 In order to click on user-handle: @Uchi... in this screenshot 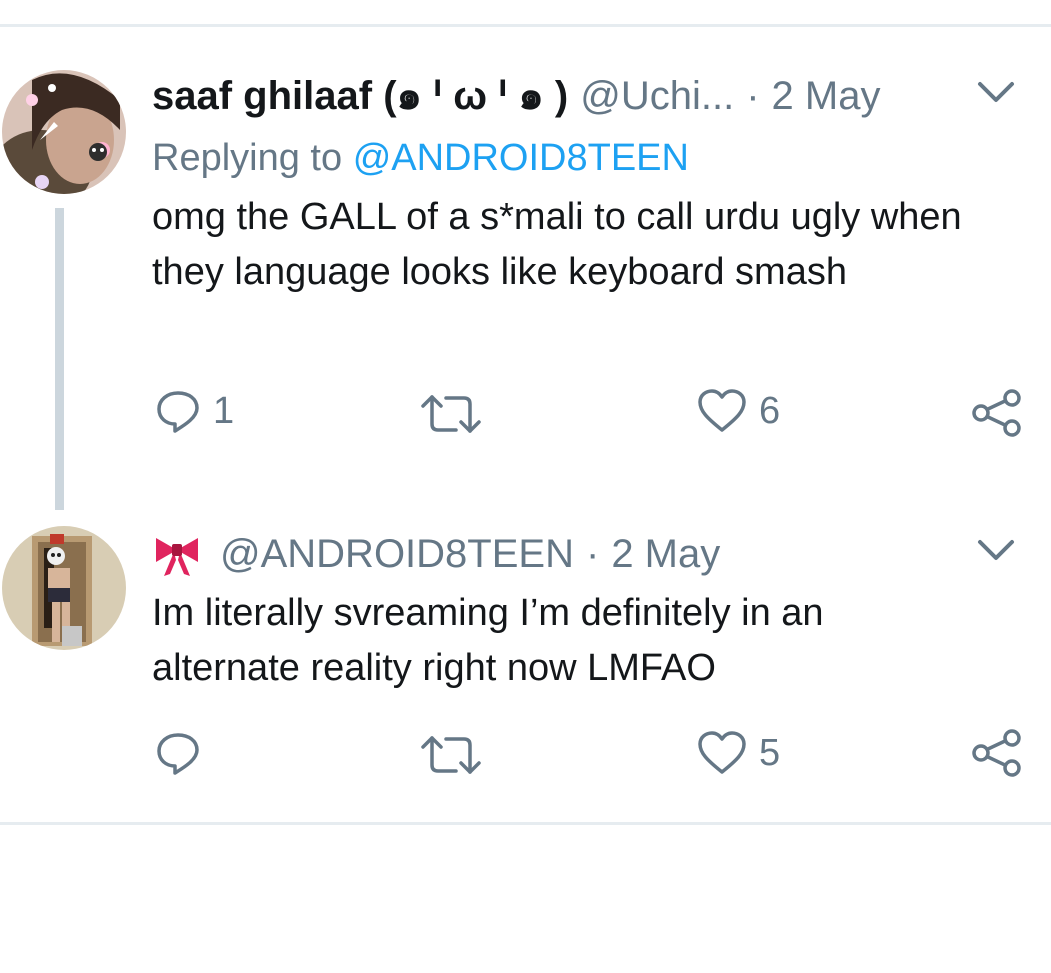, I will do `click(657, 96)`.